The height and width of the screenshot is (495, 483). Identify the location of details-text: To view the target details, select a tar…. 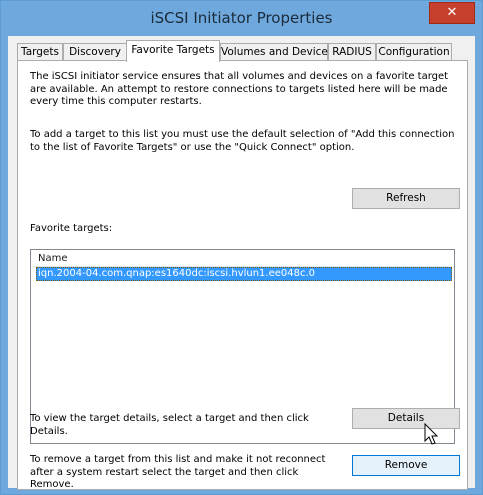
(169, 425).